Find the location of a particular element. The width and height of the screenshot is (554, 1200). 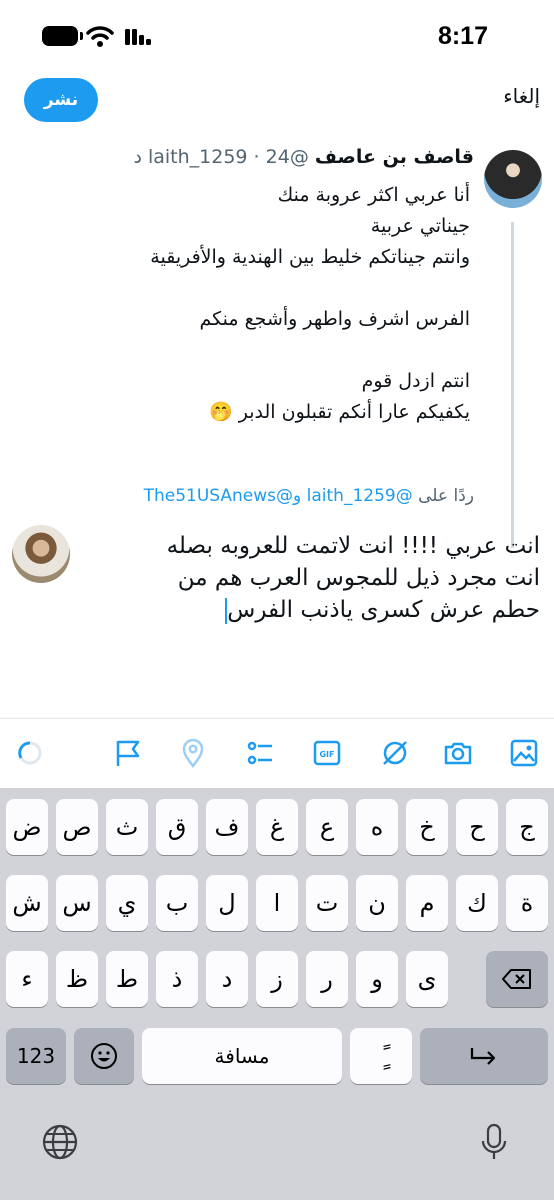

post-button: نشر is located at coordinates (61, 100).